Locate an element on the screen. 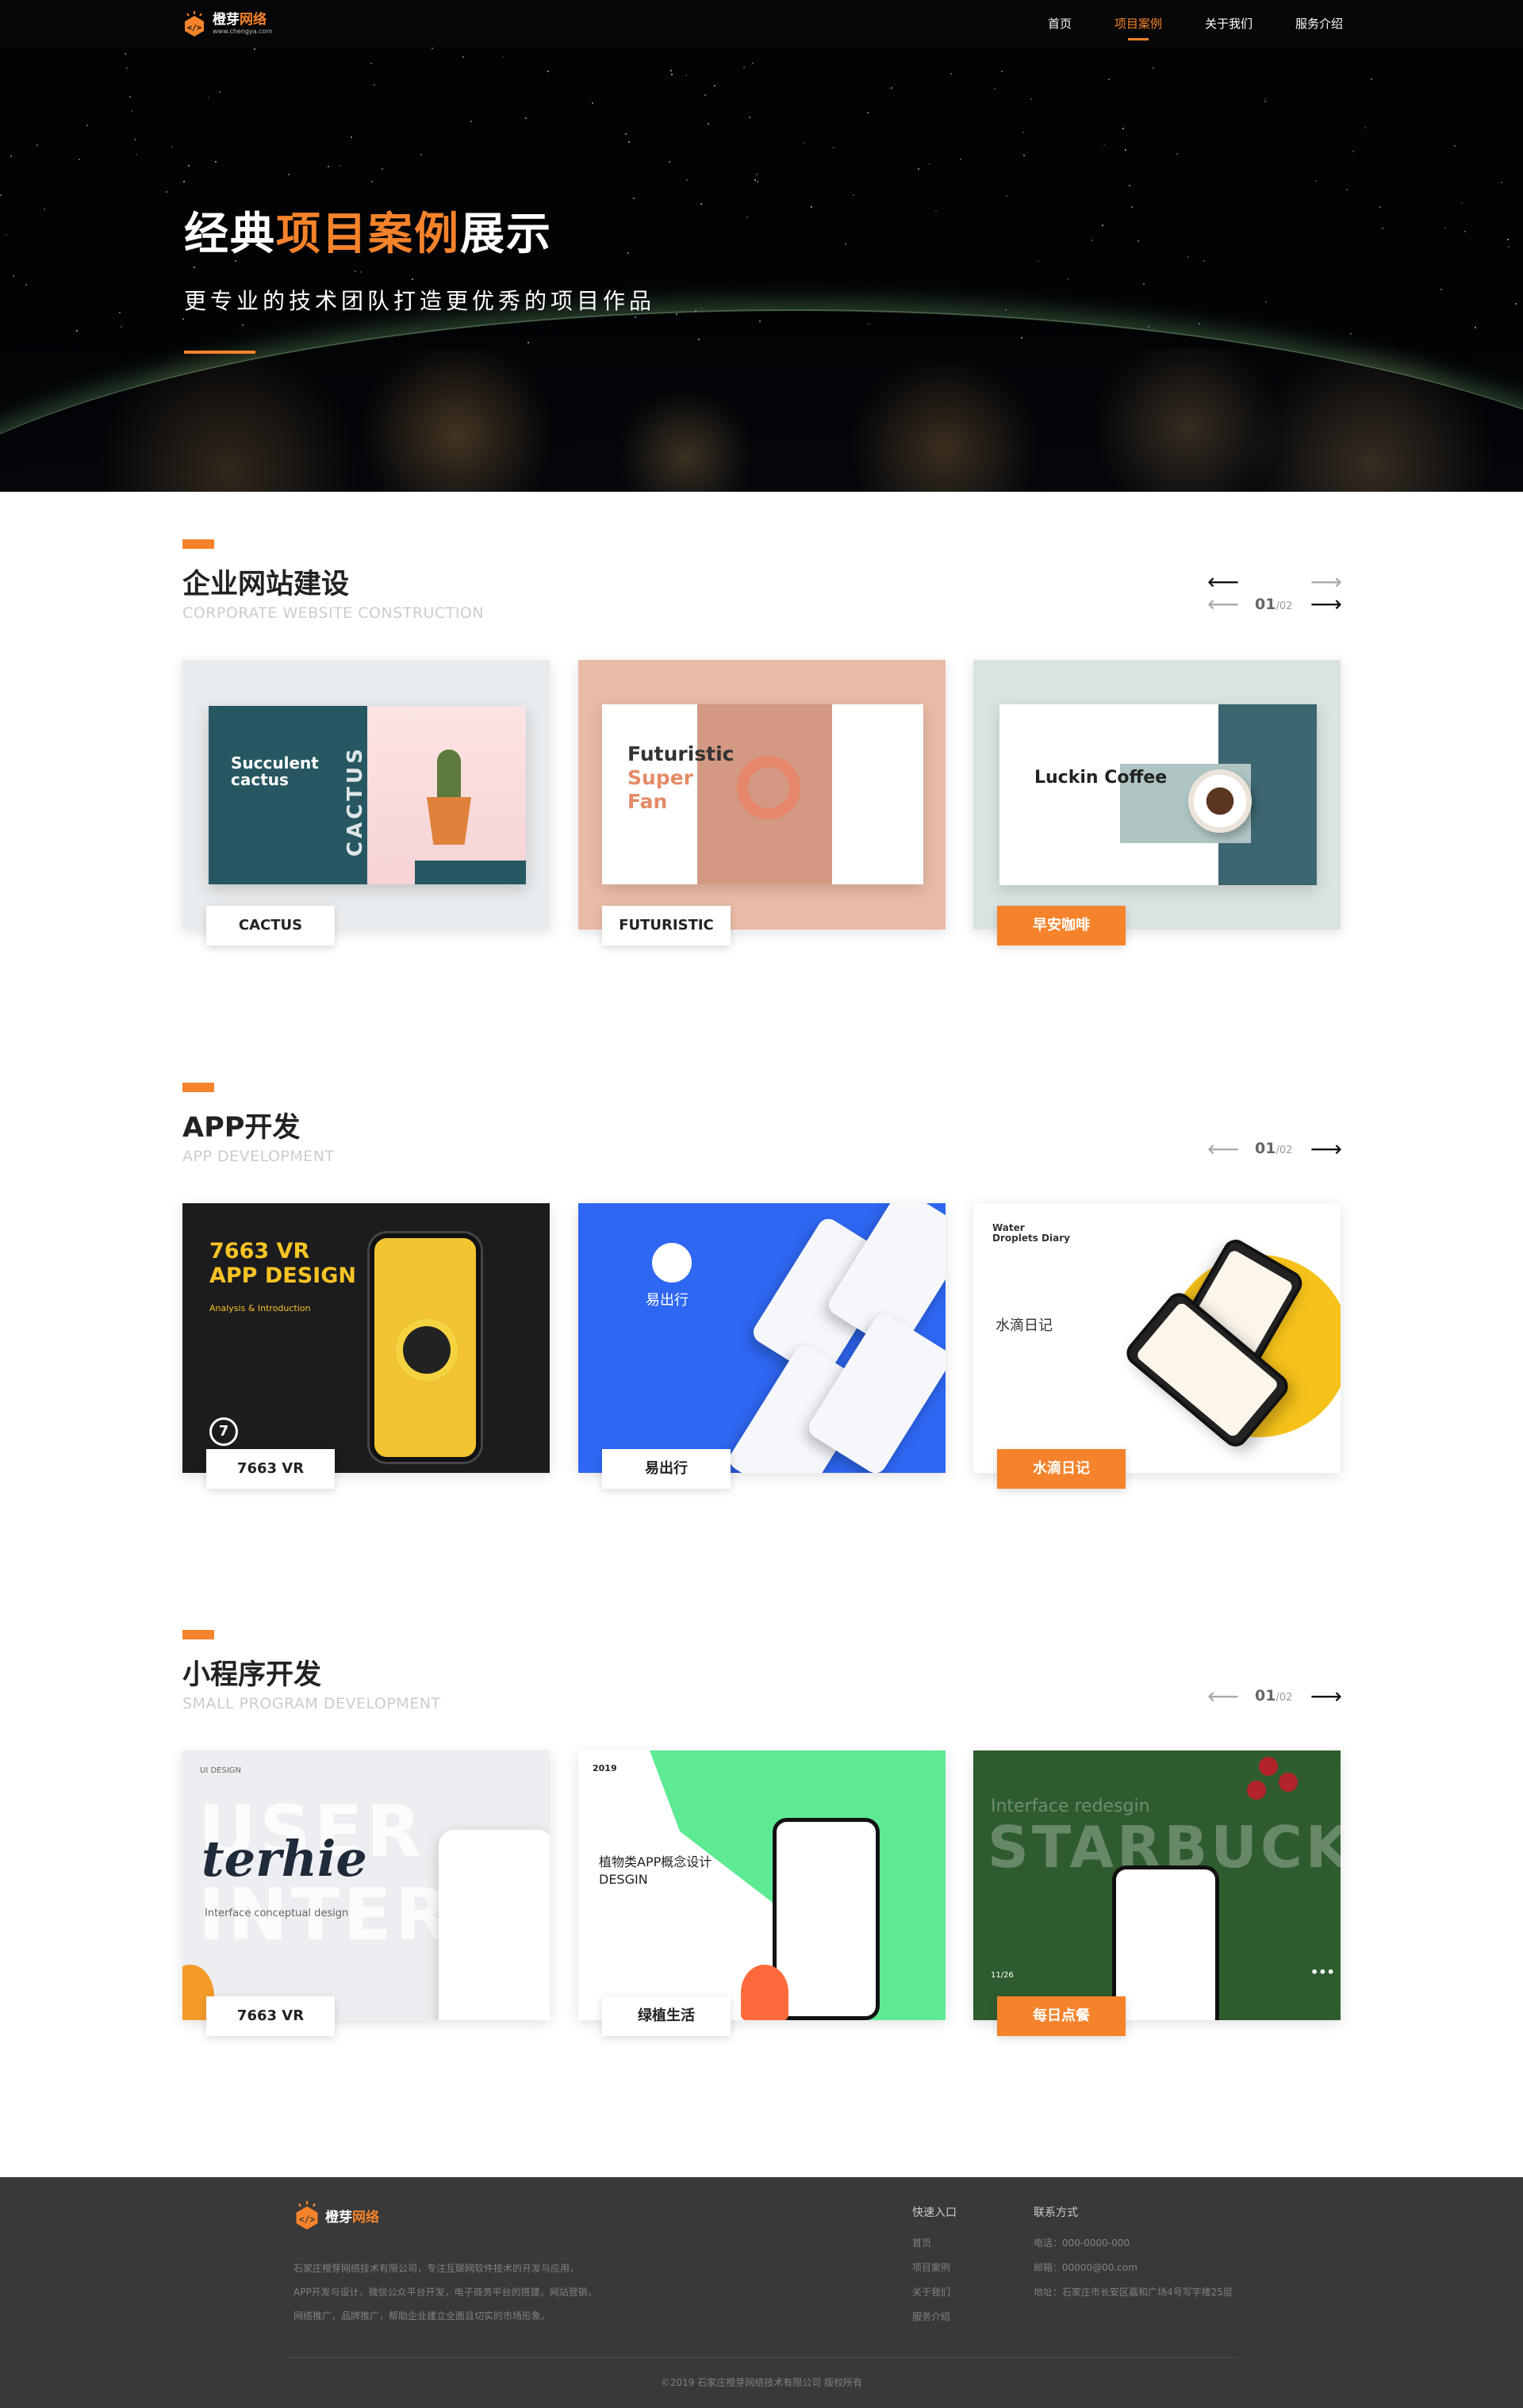 This screenshot has height=2408, width=1523. footer-link-cases: 项目案例 is located at coordinates (934, 2268).